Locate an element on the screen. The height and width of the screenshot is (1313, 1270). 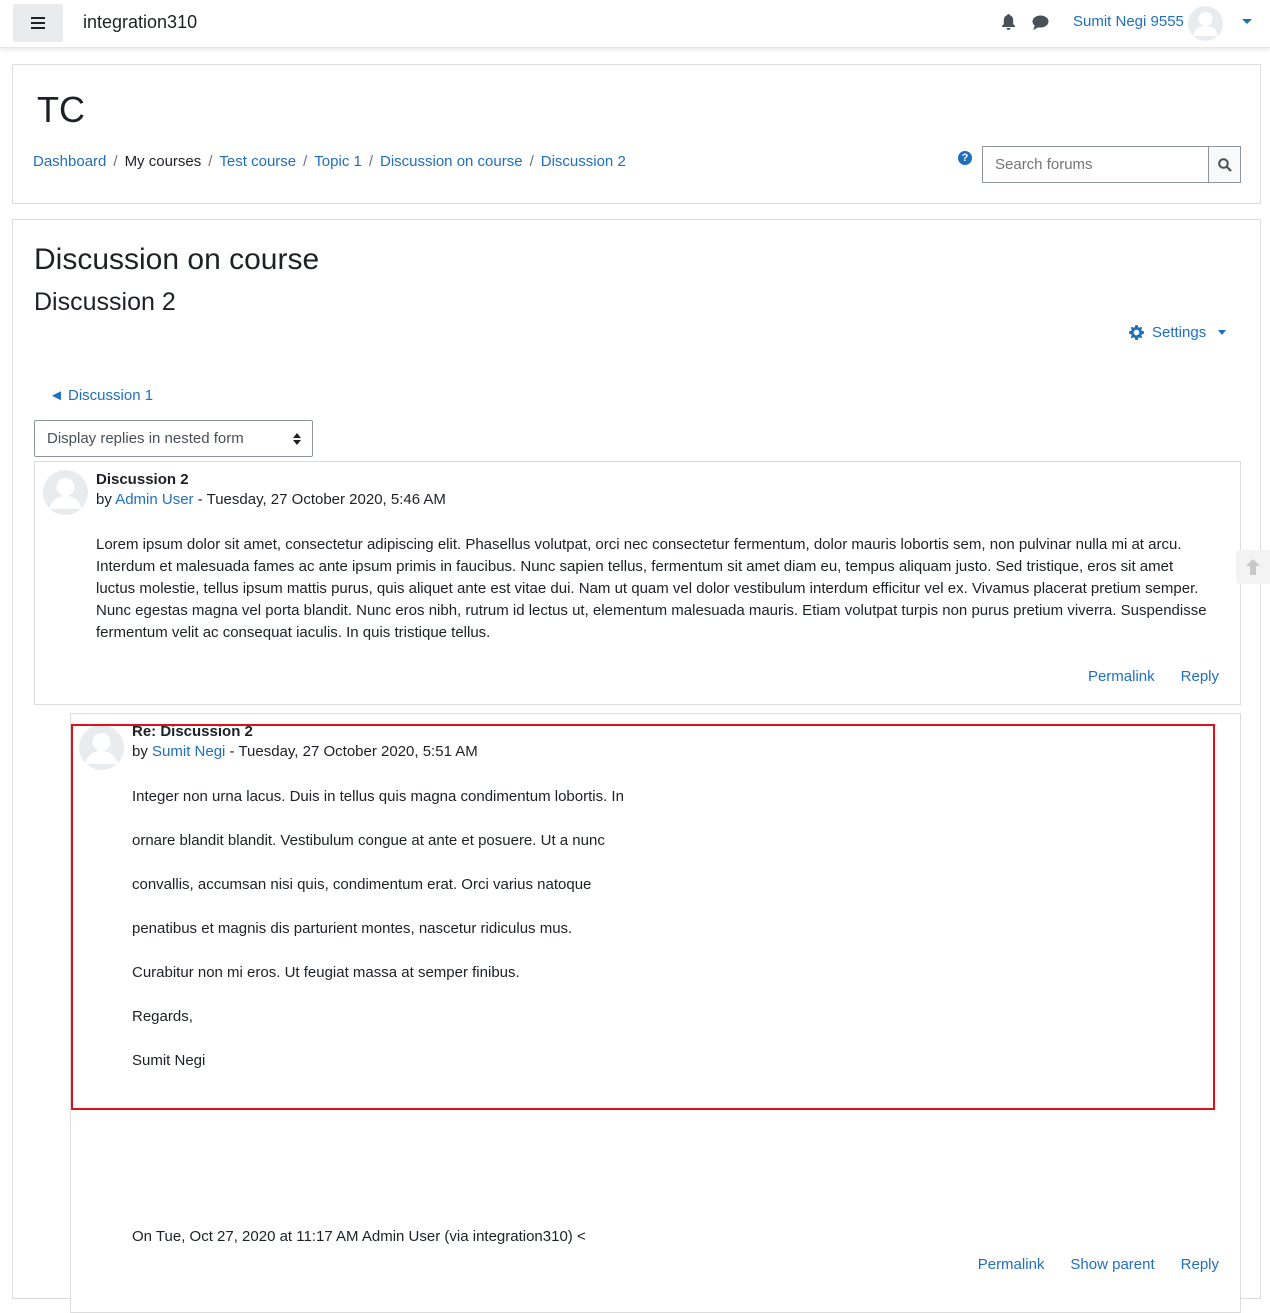
bell-icon is located at coordinates (1008, 24).